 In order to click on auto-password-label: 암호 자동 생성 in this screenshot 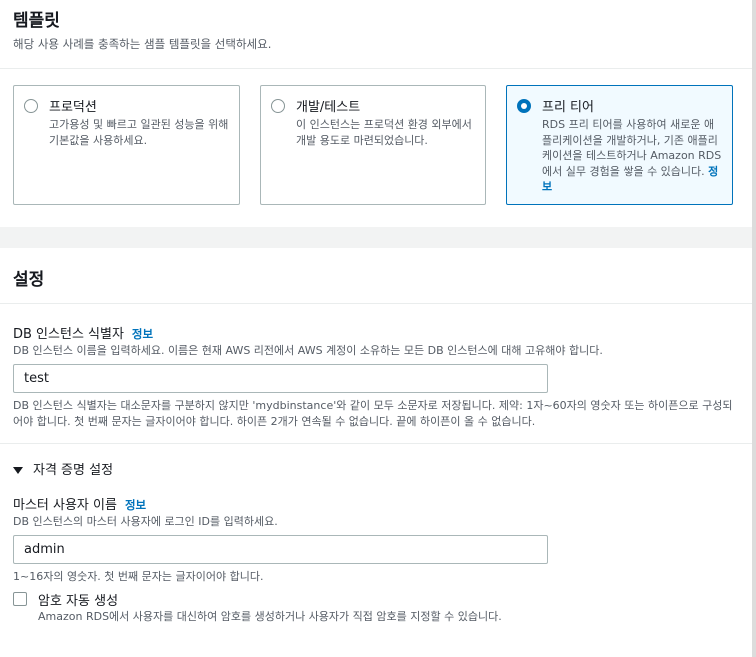, I will do `click(78, 599)`.